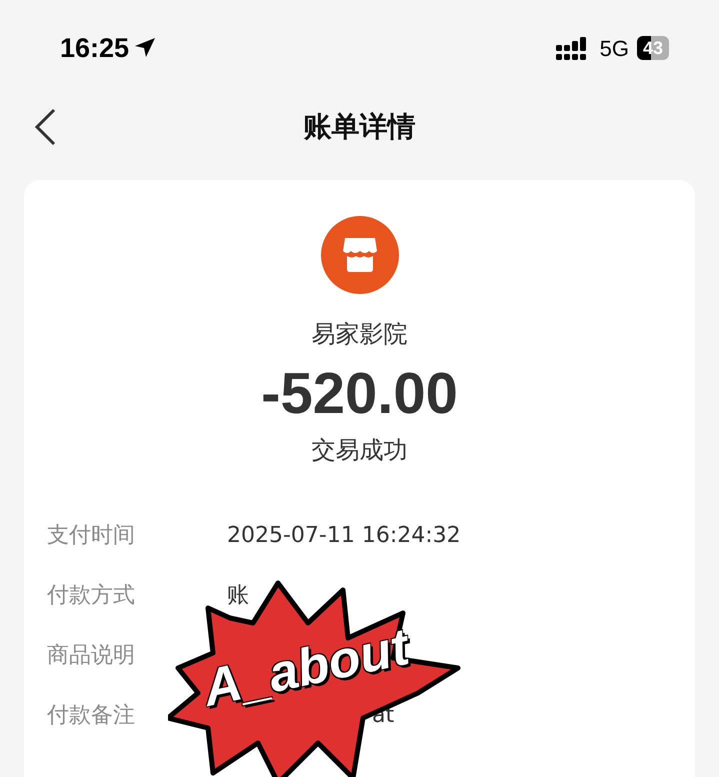 The image size is (719, 777). What do you see at coordinates (95, 48) in the screenshot?
I see `clock-time: 16:25` at bounding box center [95, 48].